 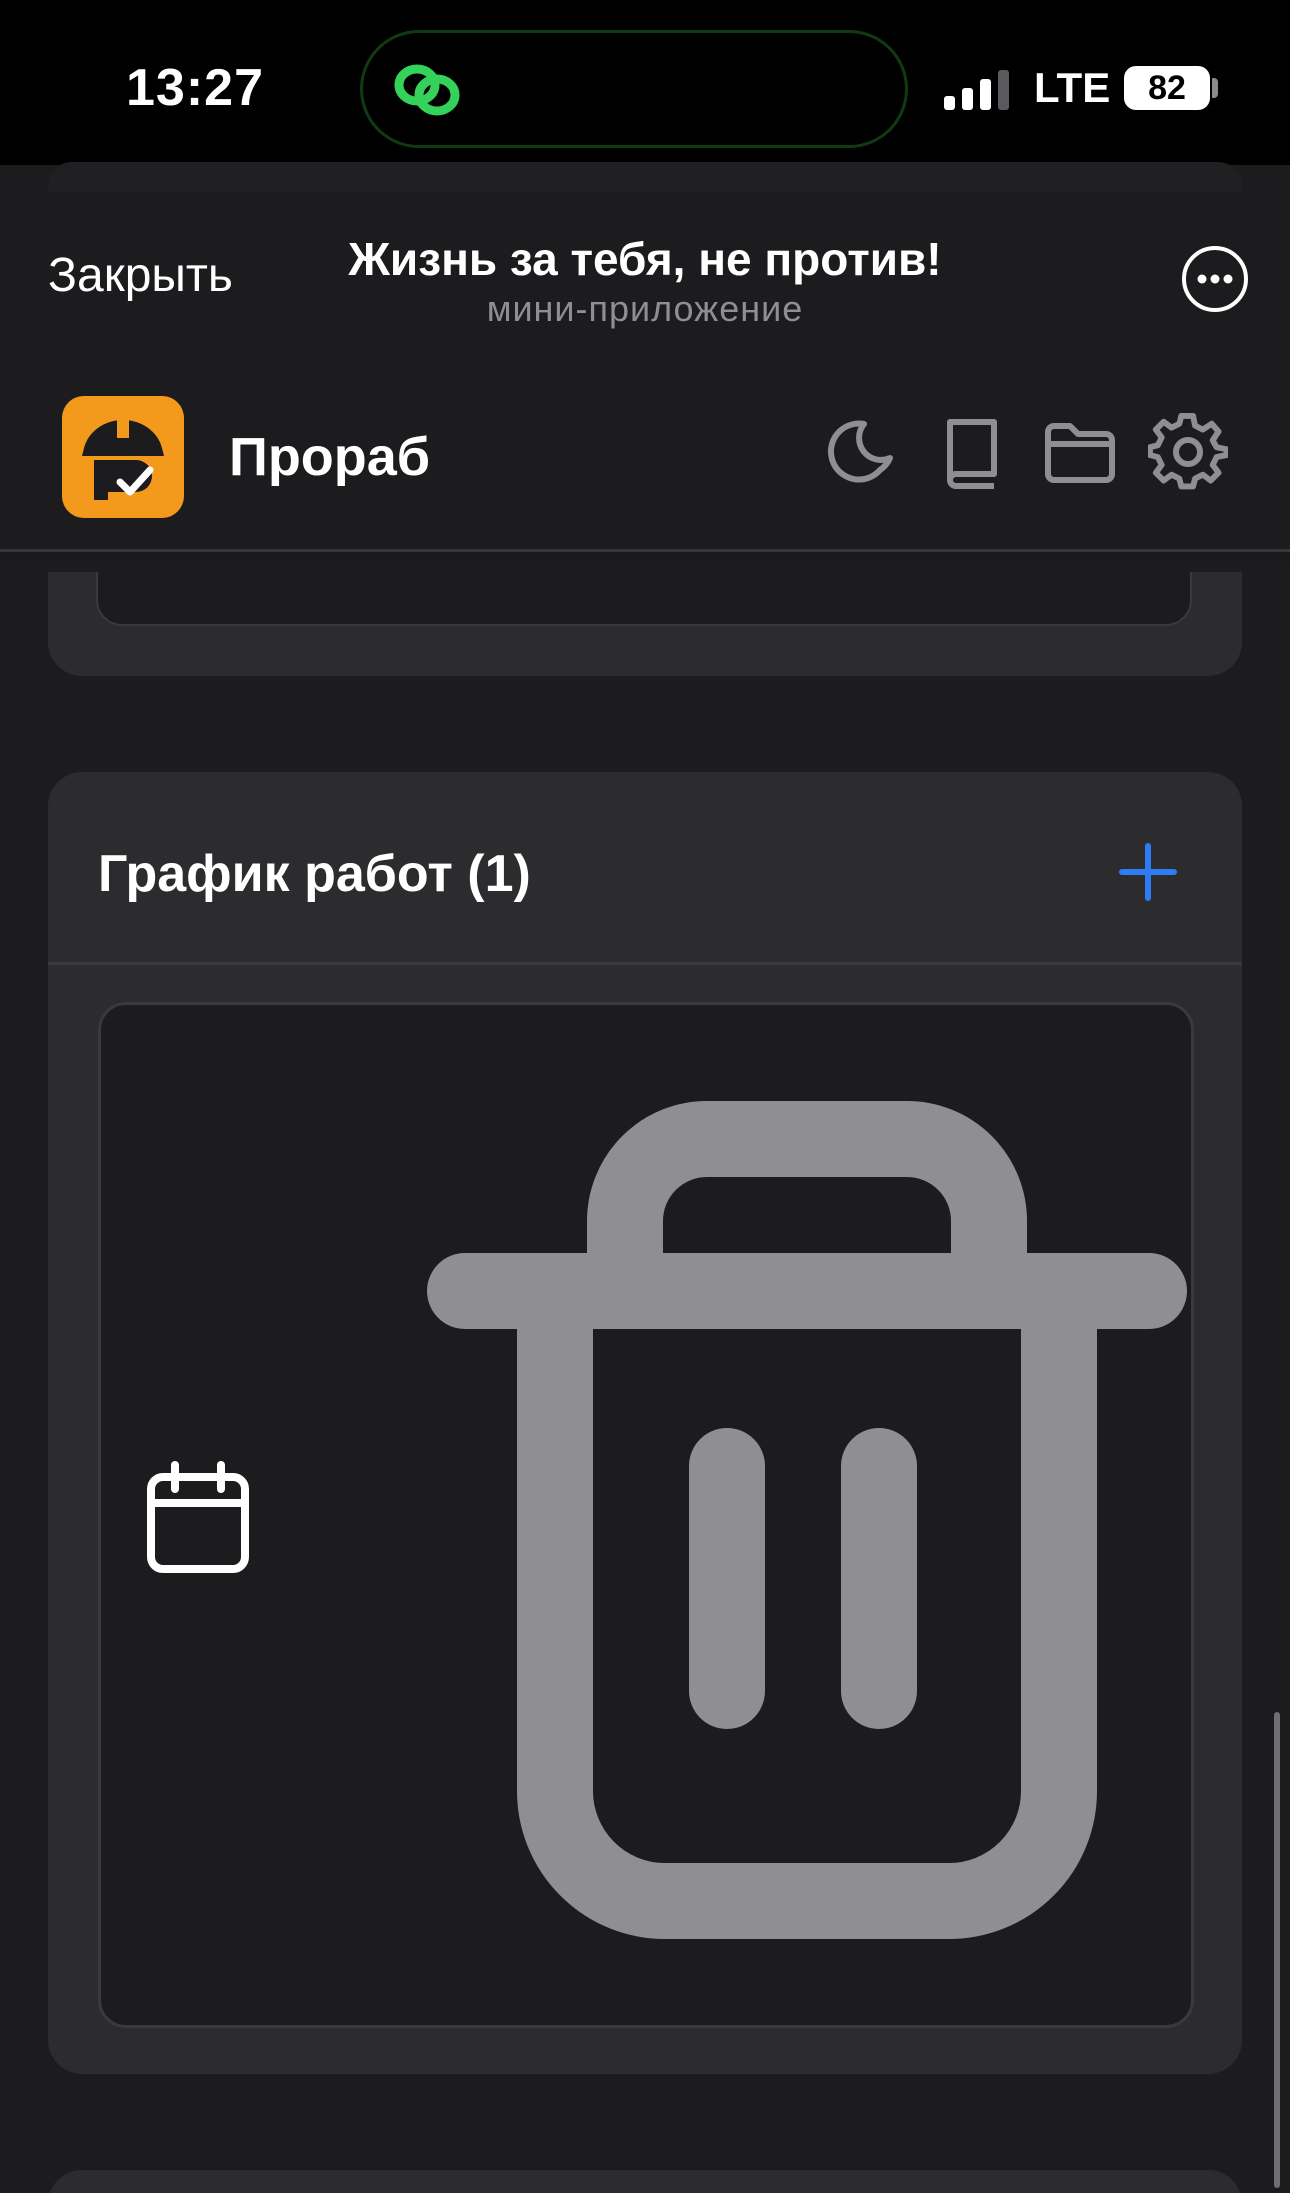 I want to click on mini-app-subtitle: мини-приложение, so click(x=645, y=308).